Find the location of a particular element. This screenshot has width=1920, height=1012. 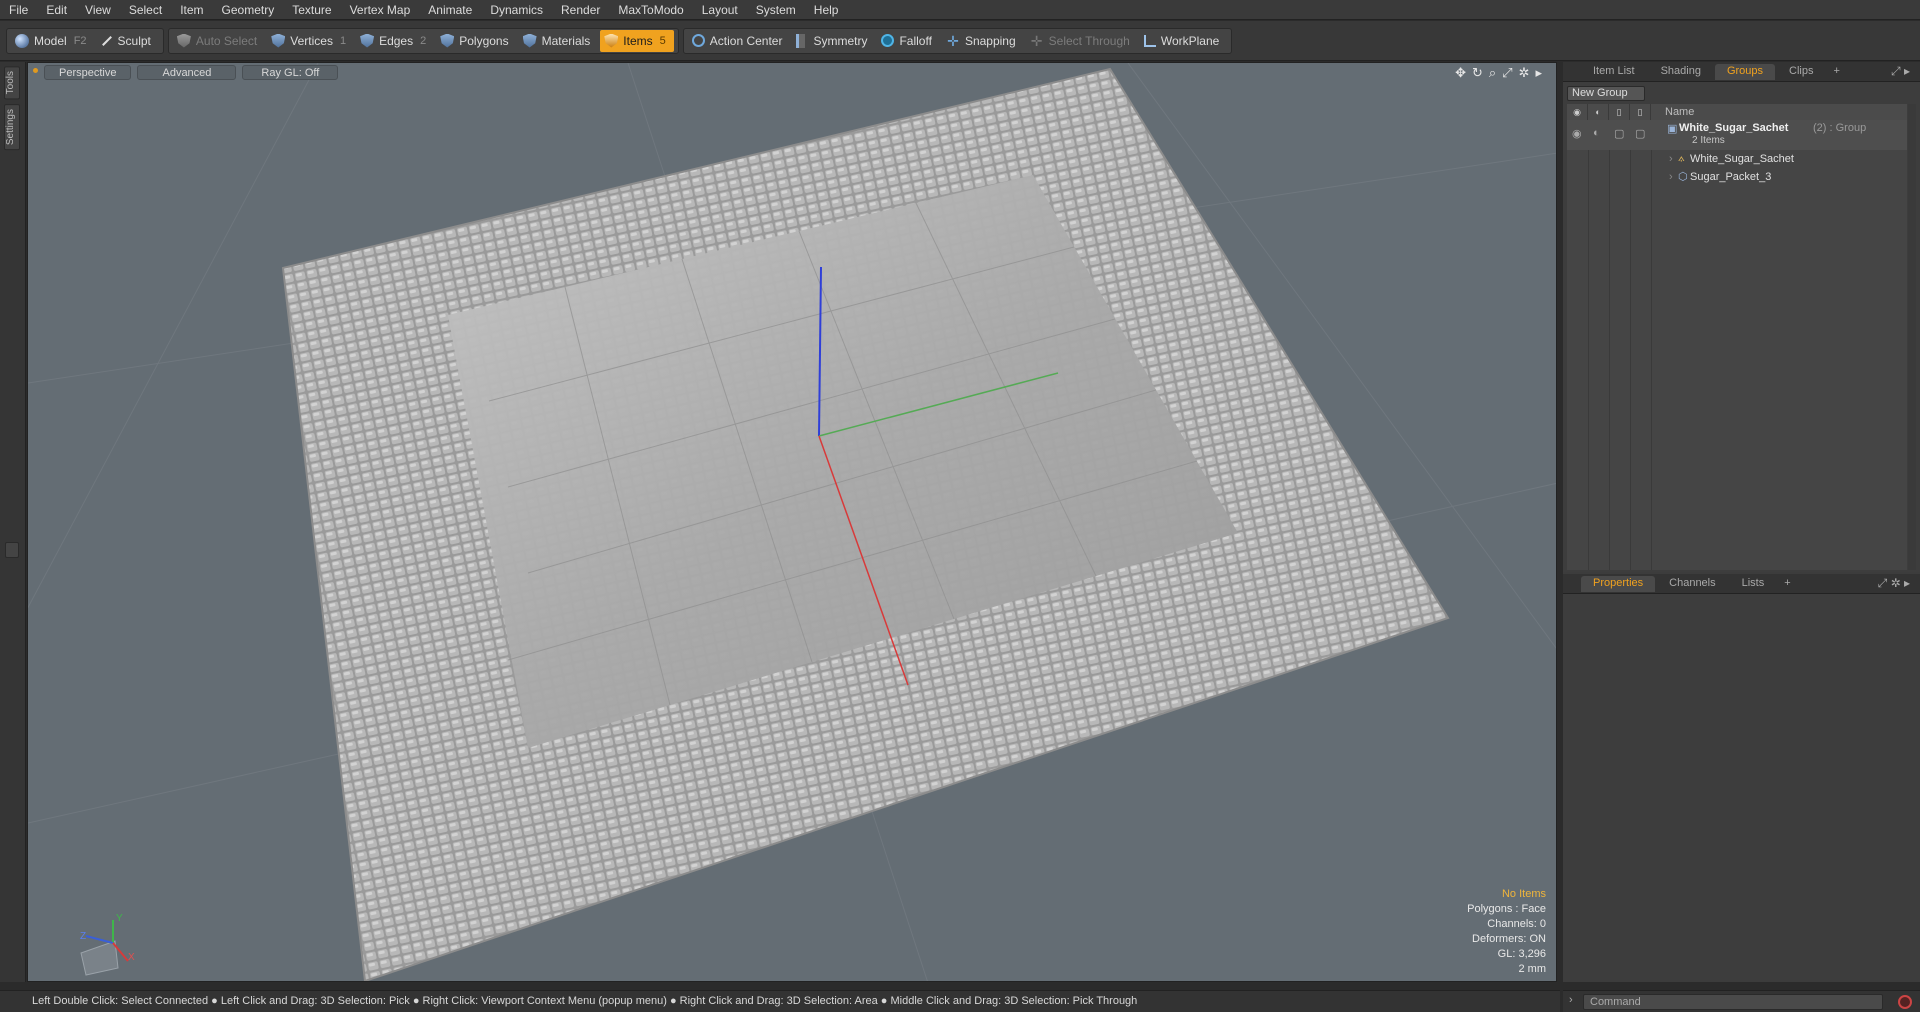

polygons-icon is located at coordinates (447, 40).